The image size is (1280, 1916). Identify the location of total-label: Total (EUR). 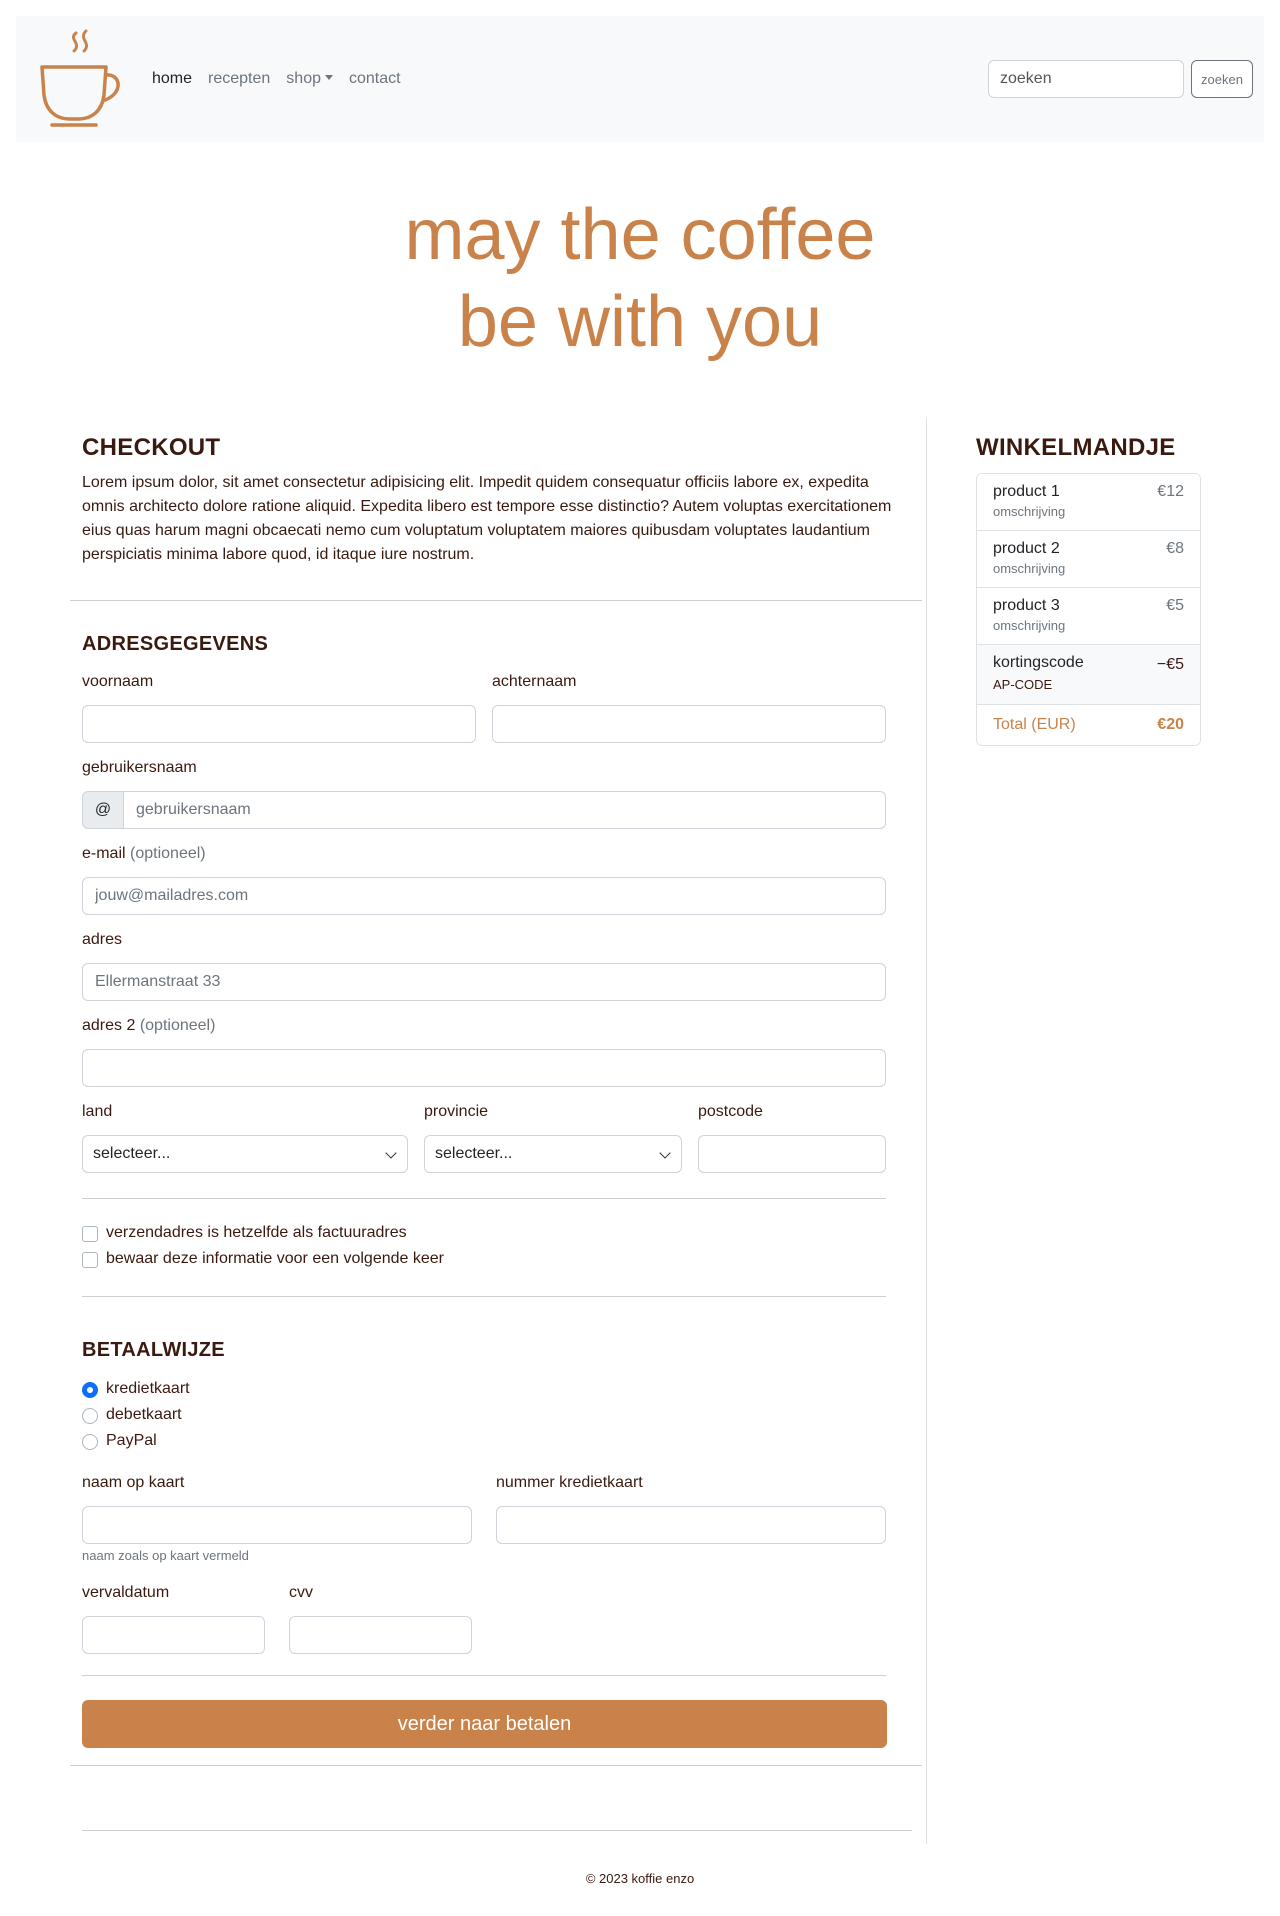
(1034, 724).